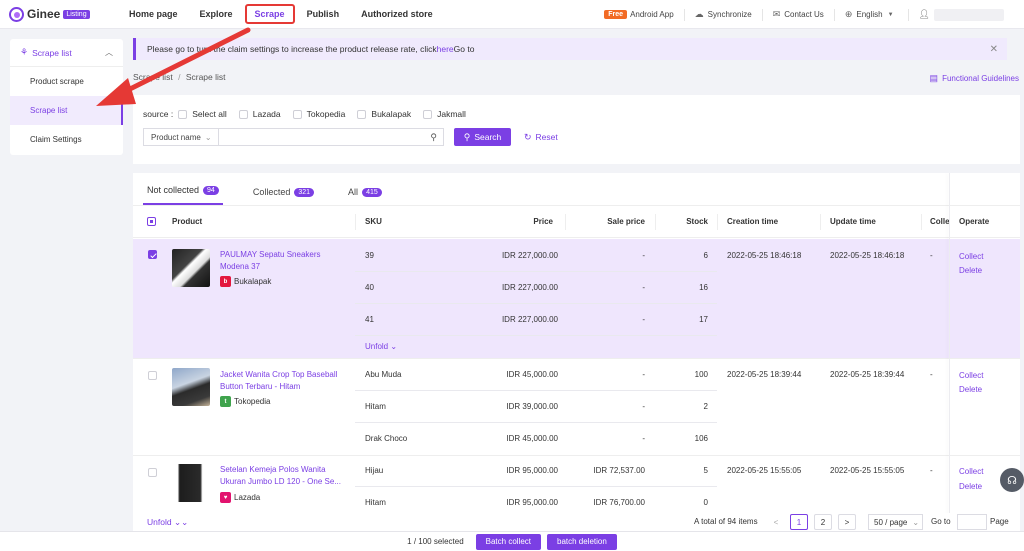  What do you see at coordinates (353, 192) in the screenshot?
I see `tab-label: All` at bounding box center [353, 192].